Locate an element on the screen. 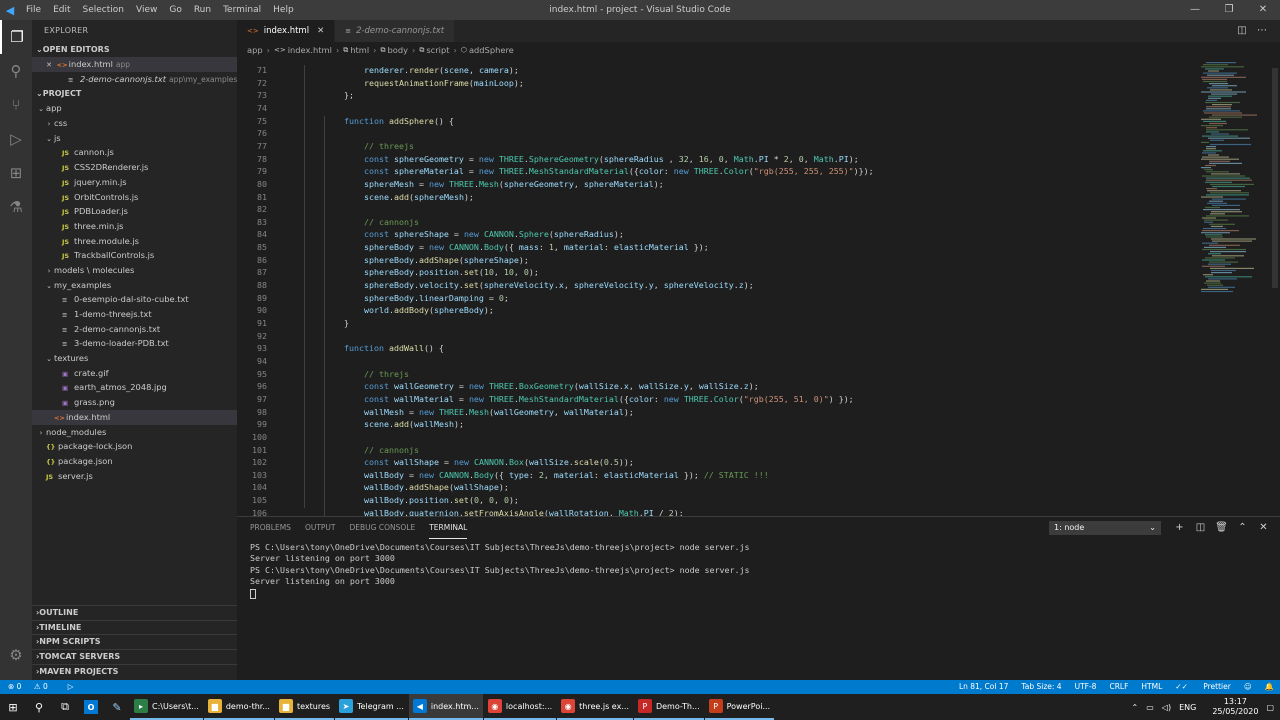  tree-file: {} package.json is located at coordinates (134, 461).